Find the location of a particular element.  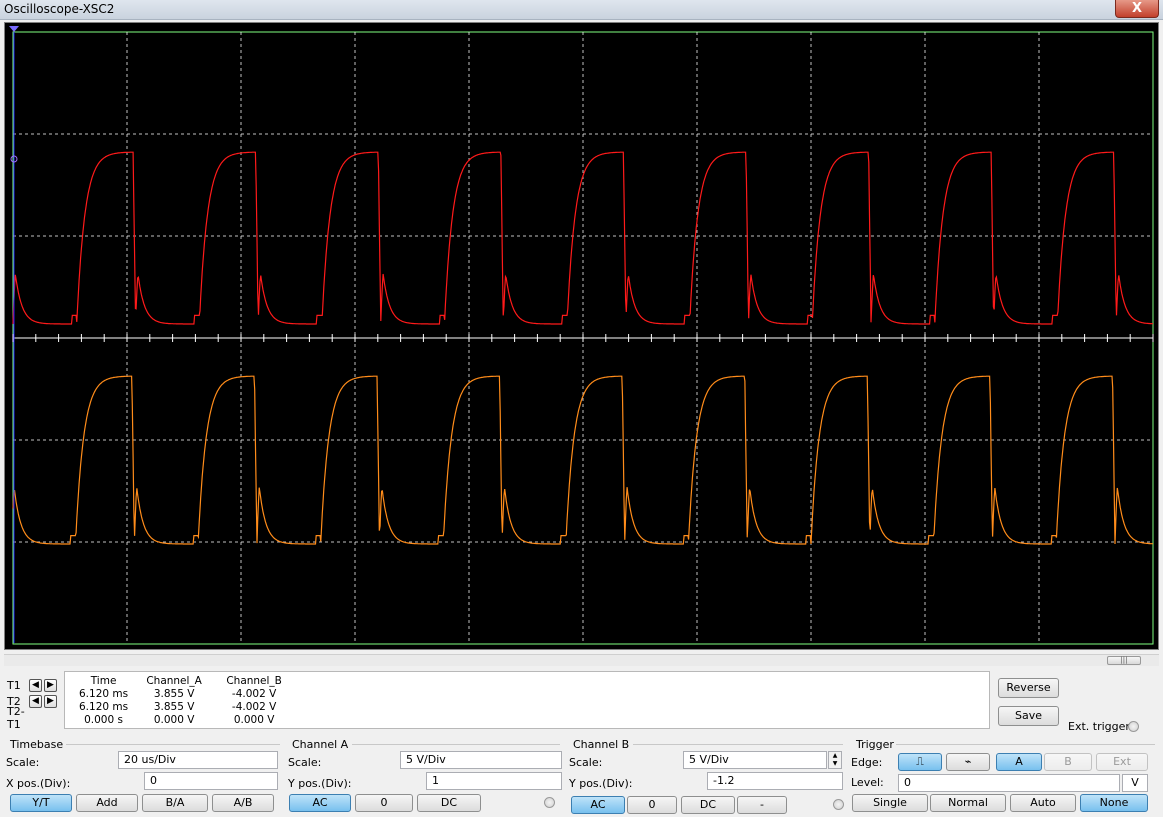

trigger-level-unit: V is located at coordinates (1135, 783).